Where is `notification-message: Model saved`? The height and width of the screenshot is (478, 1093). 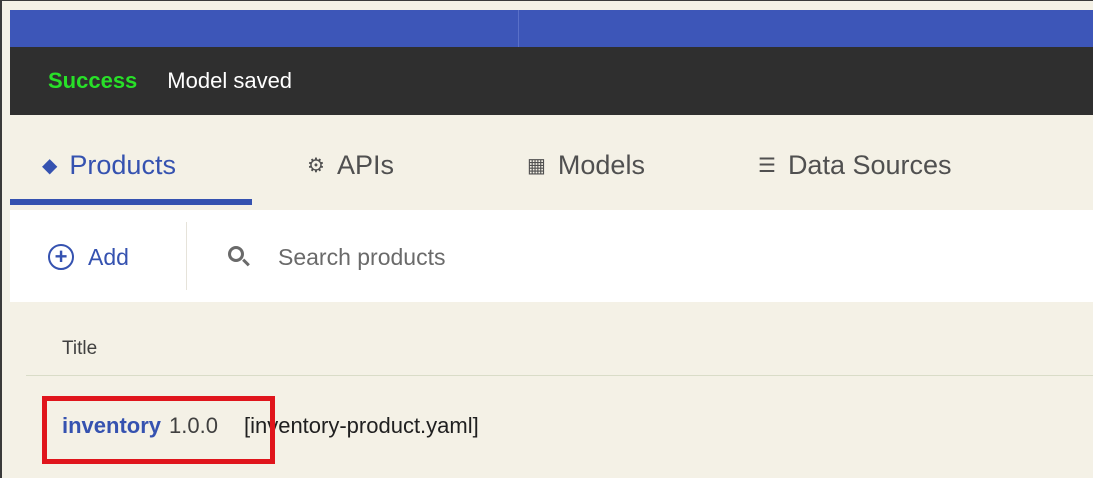
notification-message: Model saved is located at coordinates (230, 80).